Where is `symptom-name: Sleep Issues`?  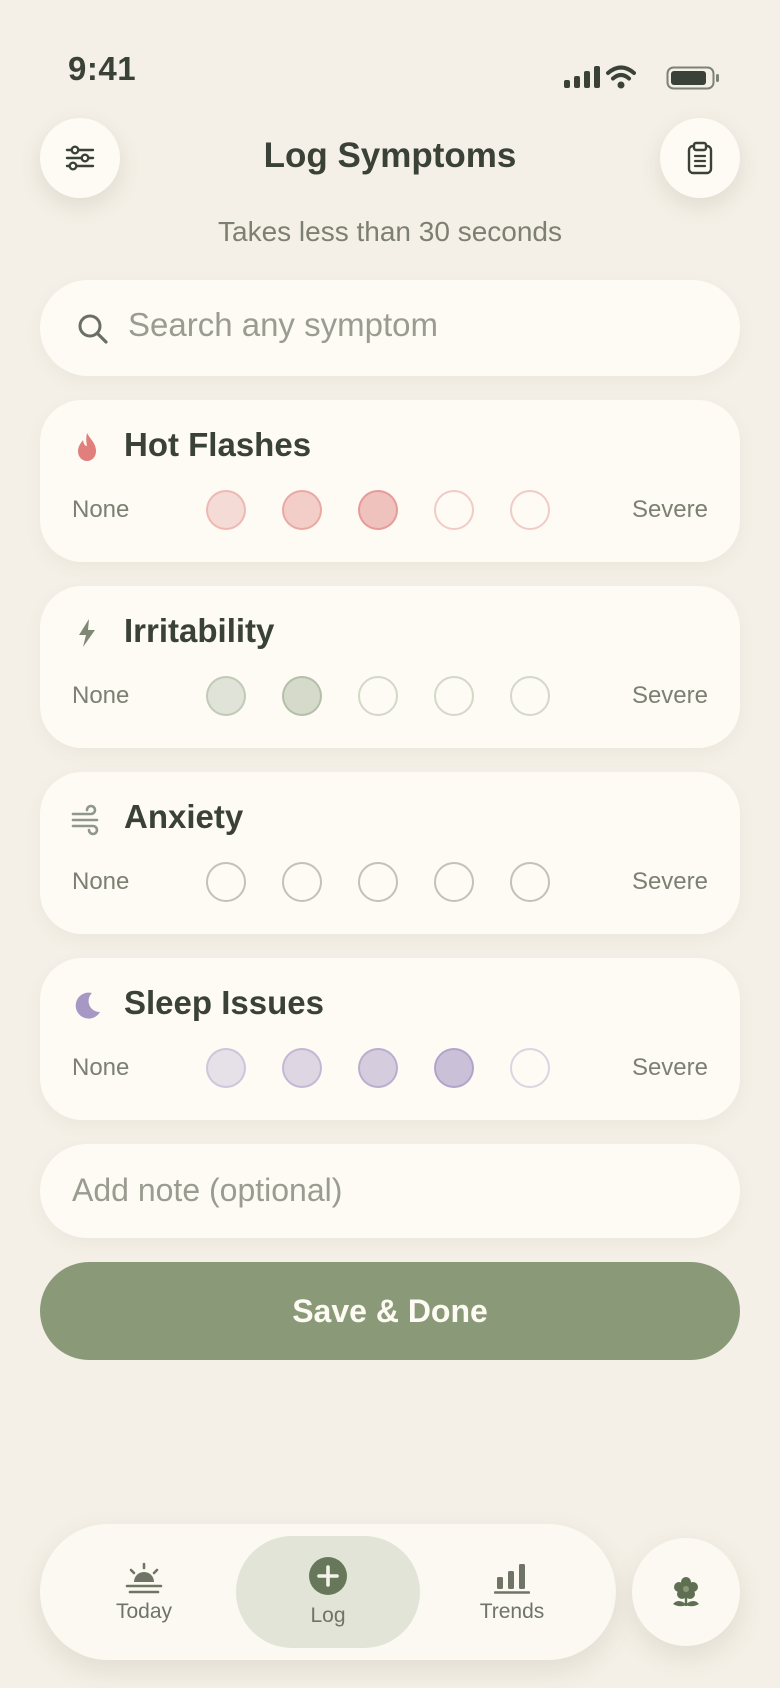 symptom-name: Sleep Issues is located at coordinates (224, 1002).